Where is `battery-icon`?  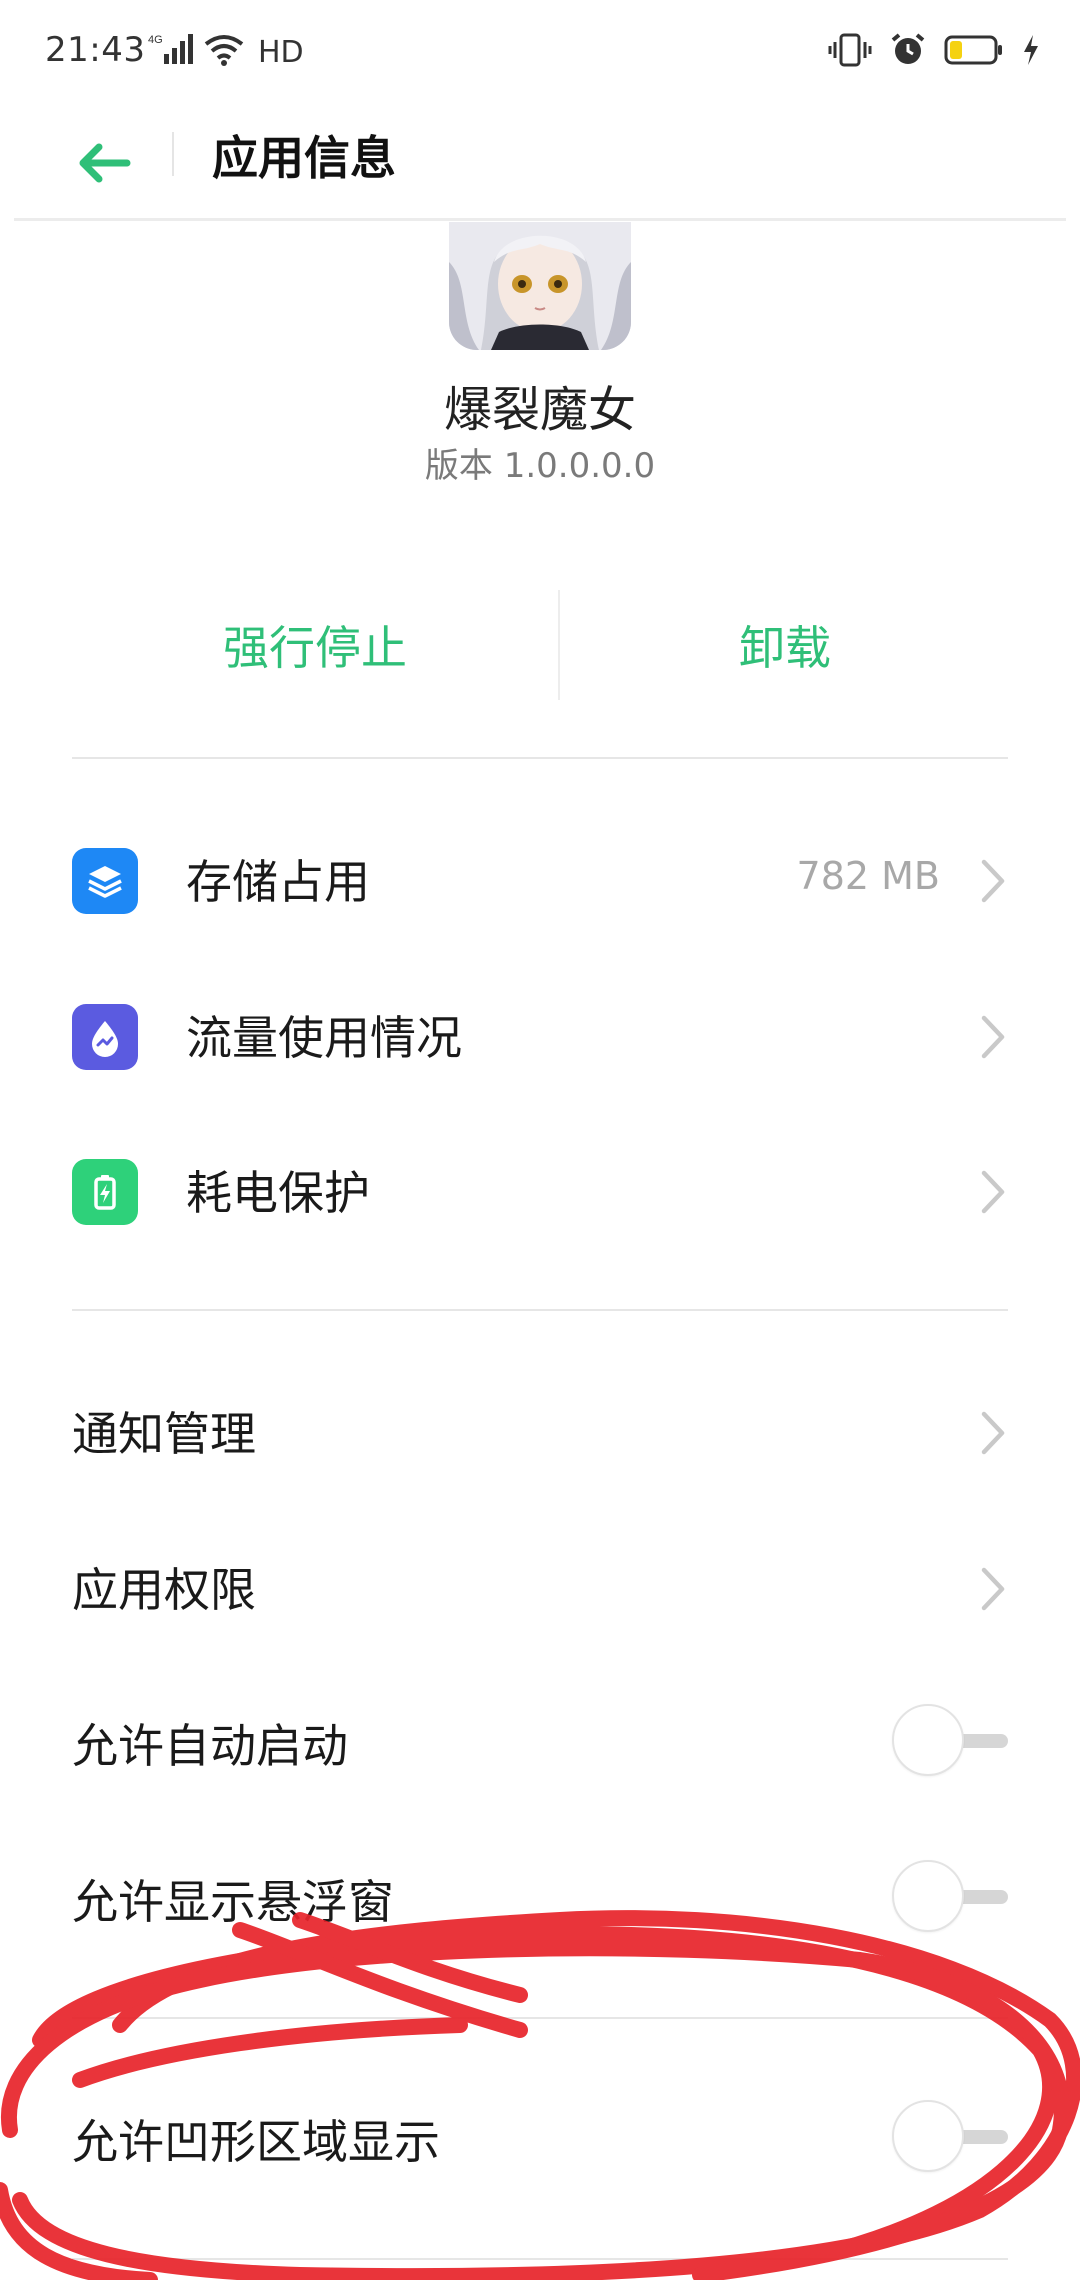 battery-icon is located at coordinates (974, 52).